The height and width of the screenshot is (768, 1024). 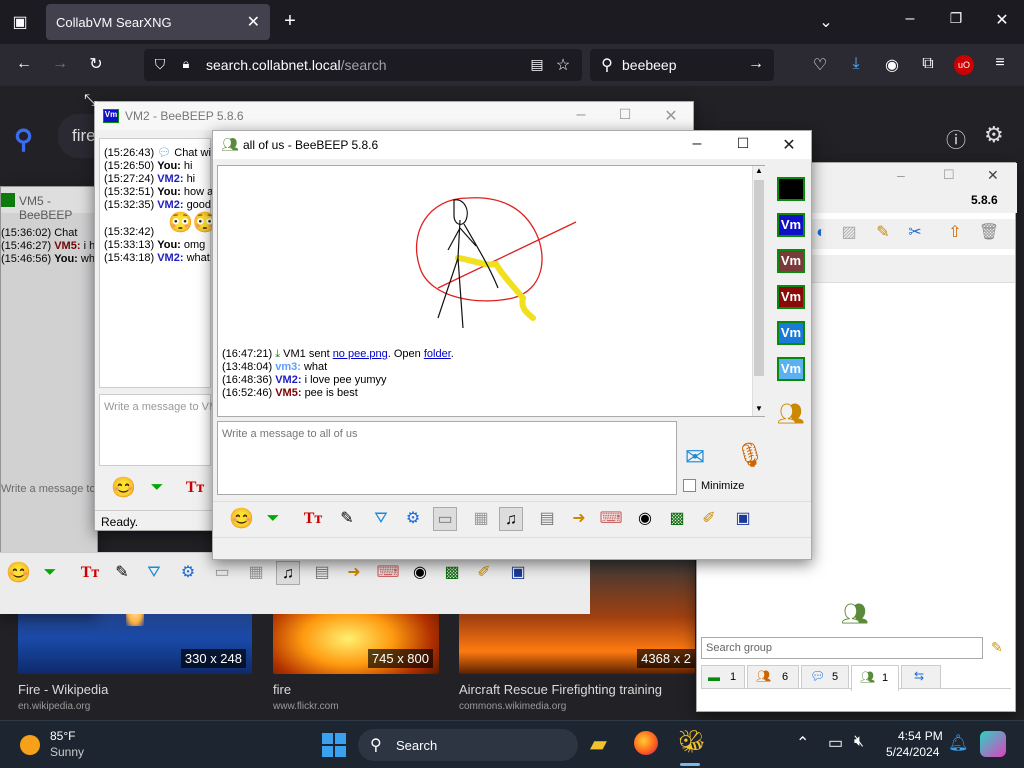 What do you see at coordinates (825, 677) in the screenshot?
I see `tab-messages: 💬︎ 5` at bounding box center [825, 677].